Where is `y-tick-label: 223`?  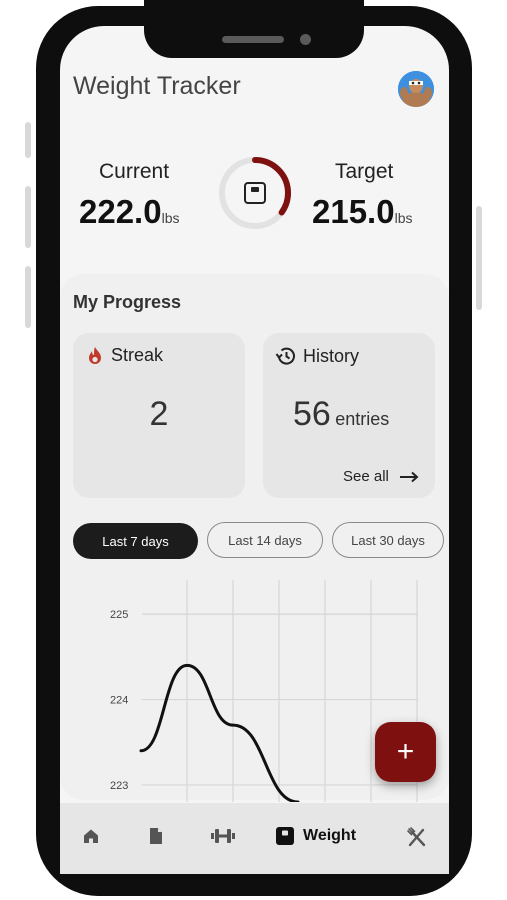
y-tick-label: 223 is located at coordinates (119, 786).